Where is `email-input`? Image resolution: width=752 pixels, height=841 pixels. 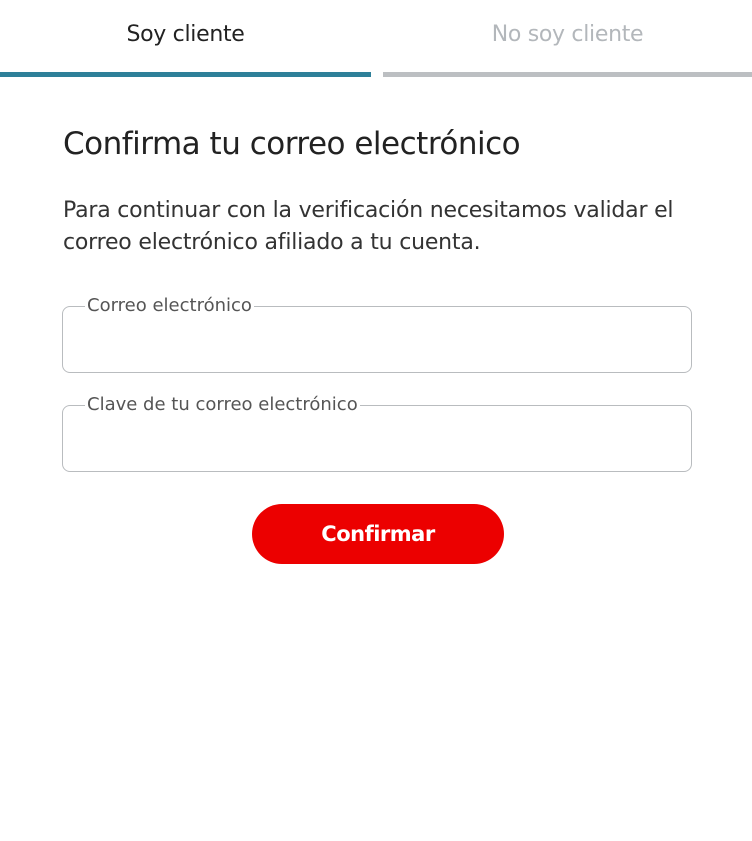 email-input is located at coordinates (372, 344).